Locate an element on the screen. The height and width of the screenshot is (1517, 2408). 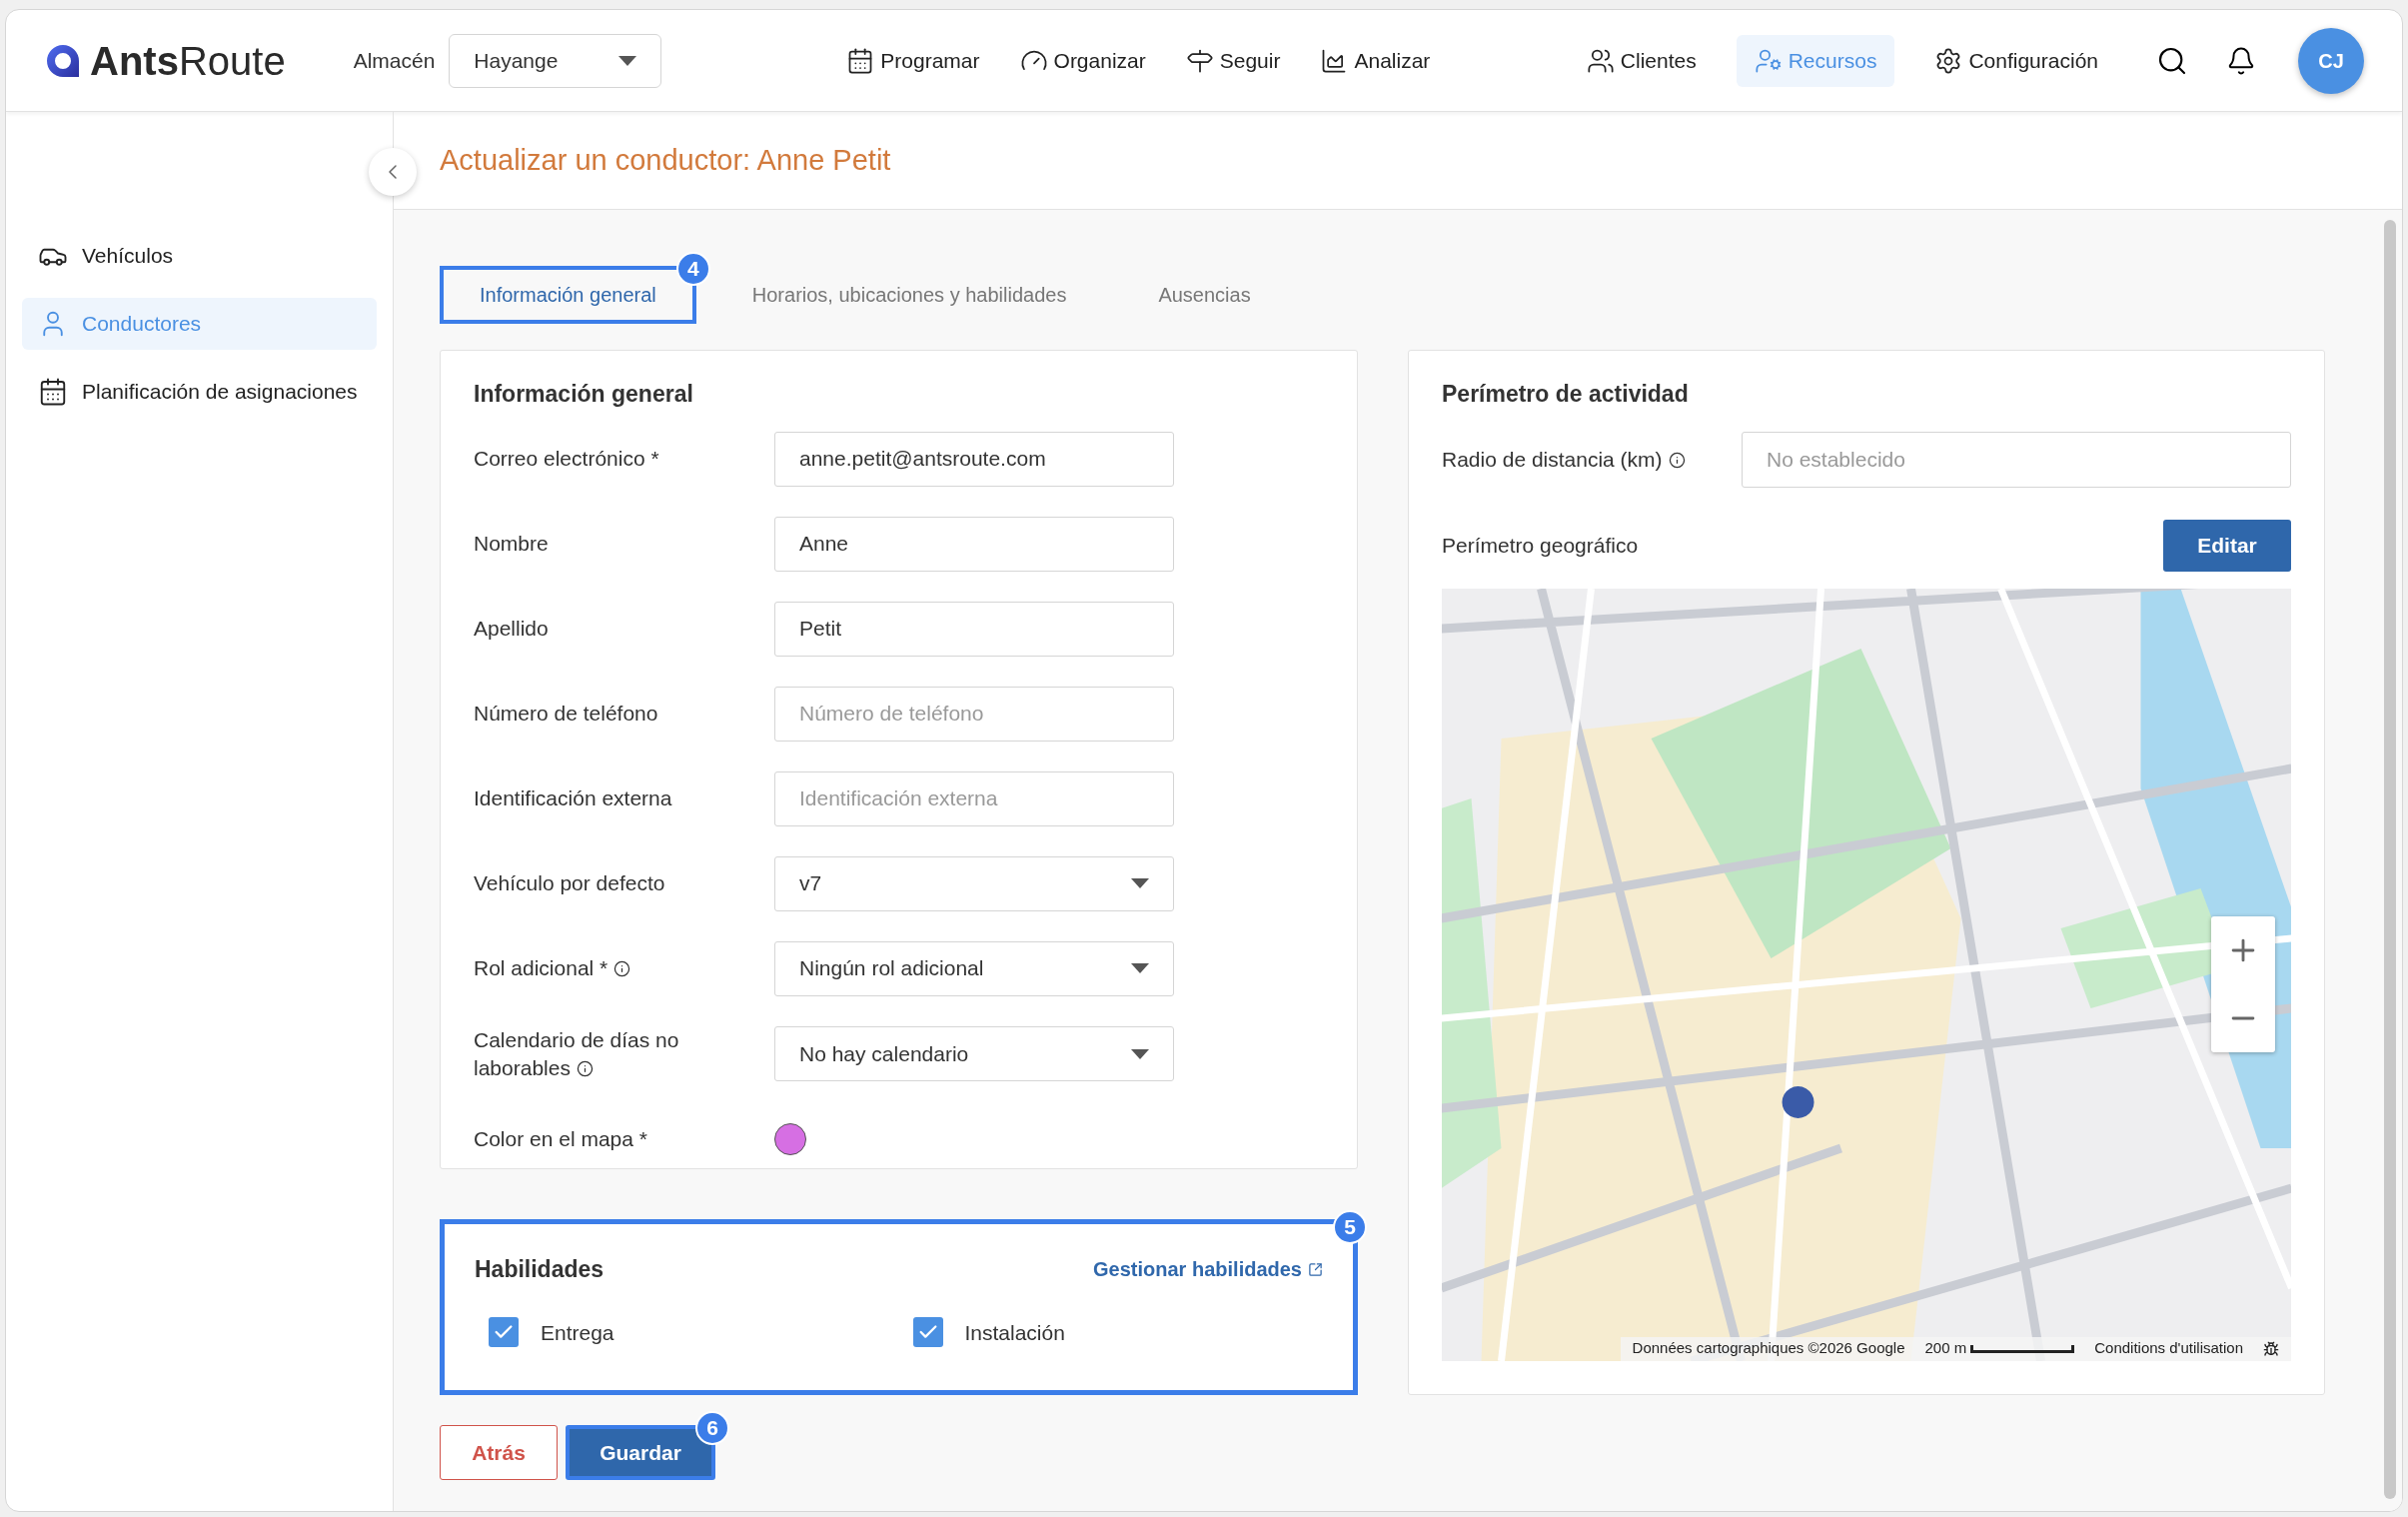
text-field: anne.petit@antsroute.com is located at coordinates (974, 459).